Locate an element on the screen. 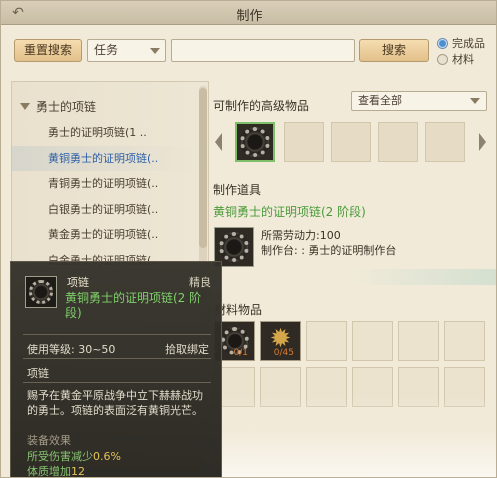 The image size is (497, 478). tooltip-effect-2: 体质增加12 is located at coordinates (56, 470).